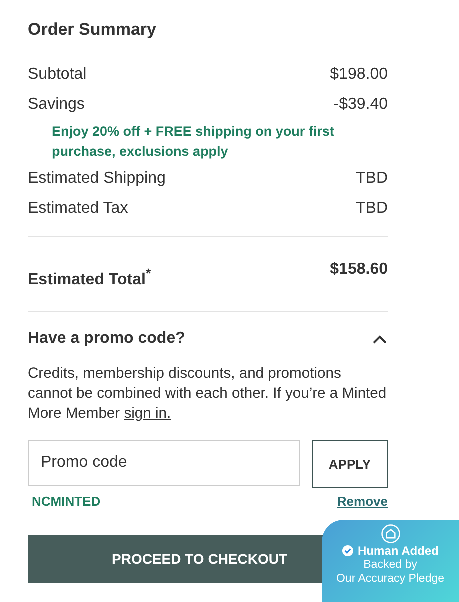  I want to click on line-value: $198.00, so click(359, 75).